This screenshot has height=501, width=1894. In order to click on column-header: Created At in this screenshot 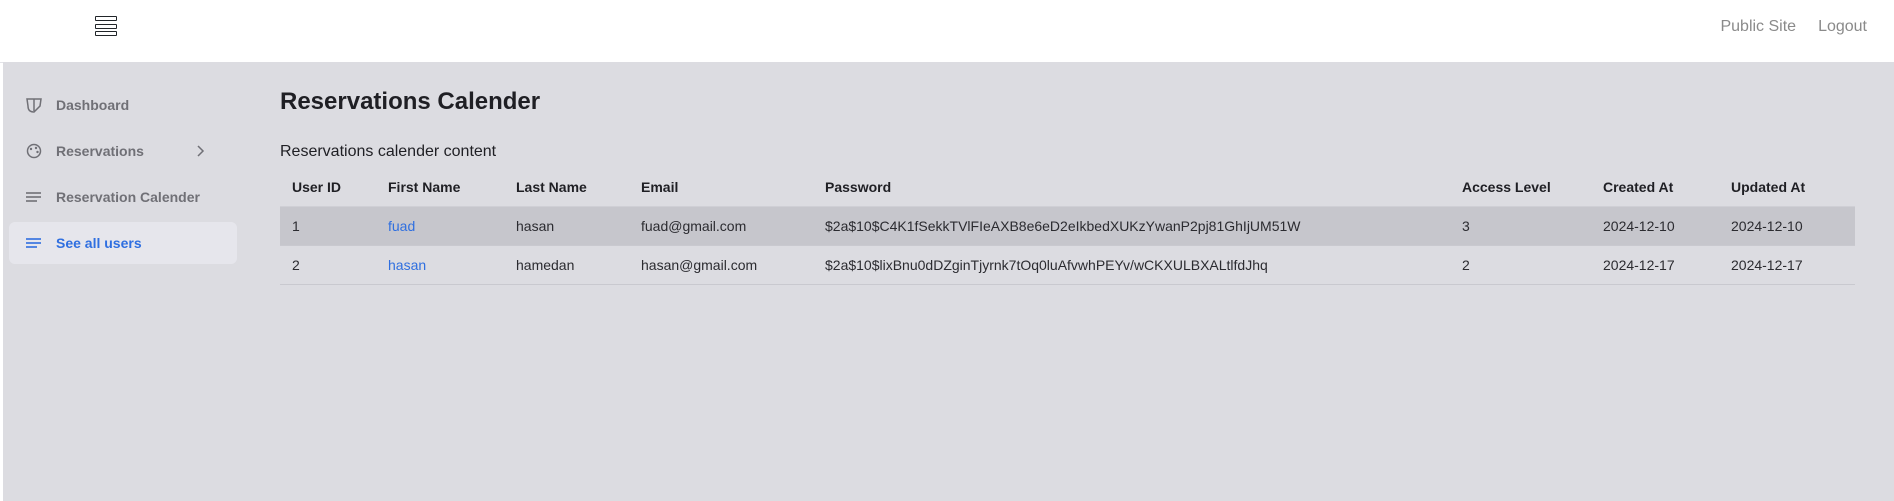, I will do `click(1655, 187)`.